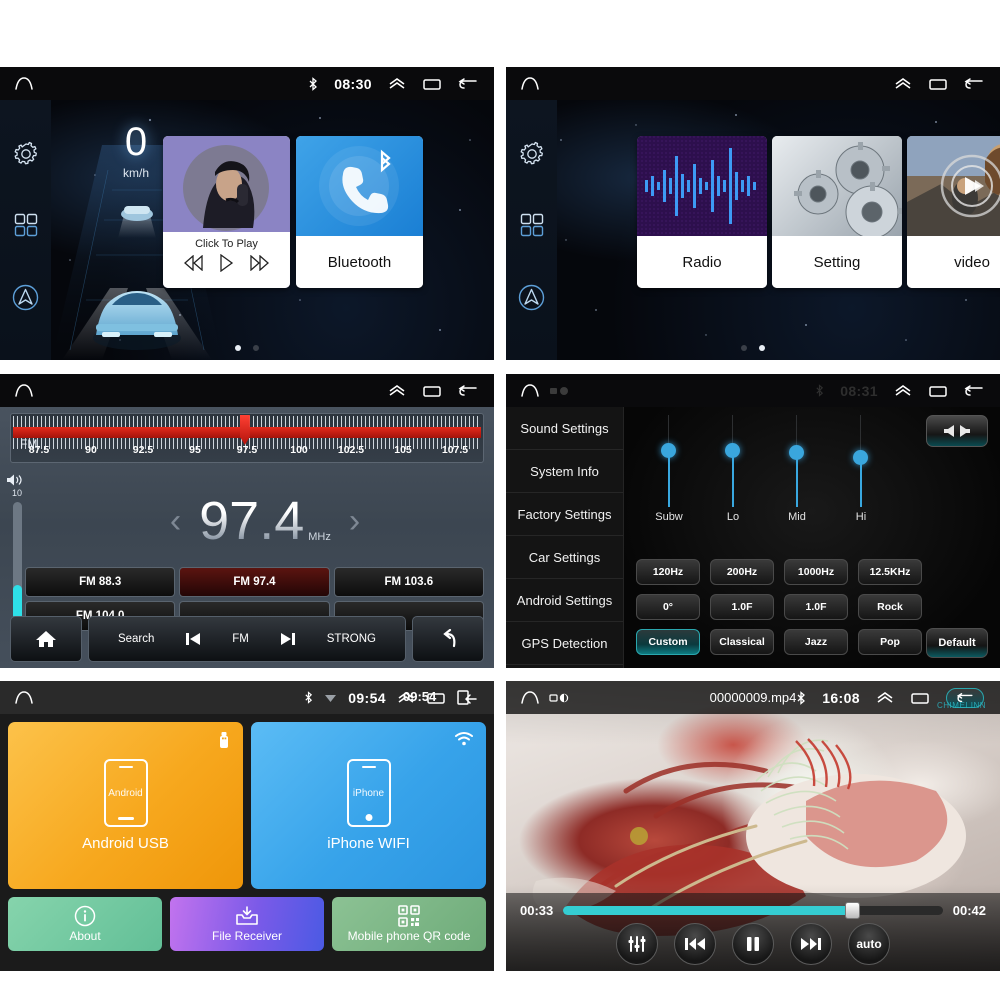  Describe the element at coordinates (742, 642) in the screenshot. I see `eq-button-classical: Classical` at that location.